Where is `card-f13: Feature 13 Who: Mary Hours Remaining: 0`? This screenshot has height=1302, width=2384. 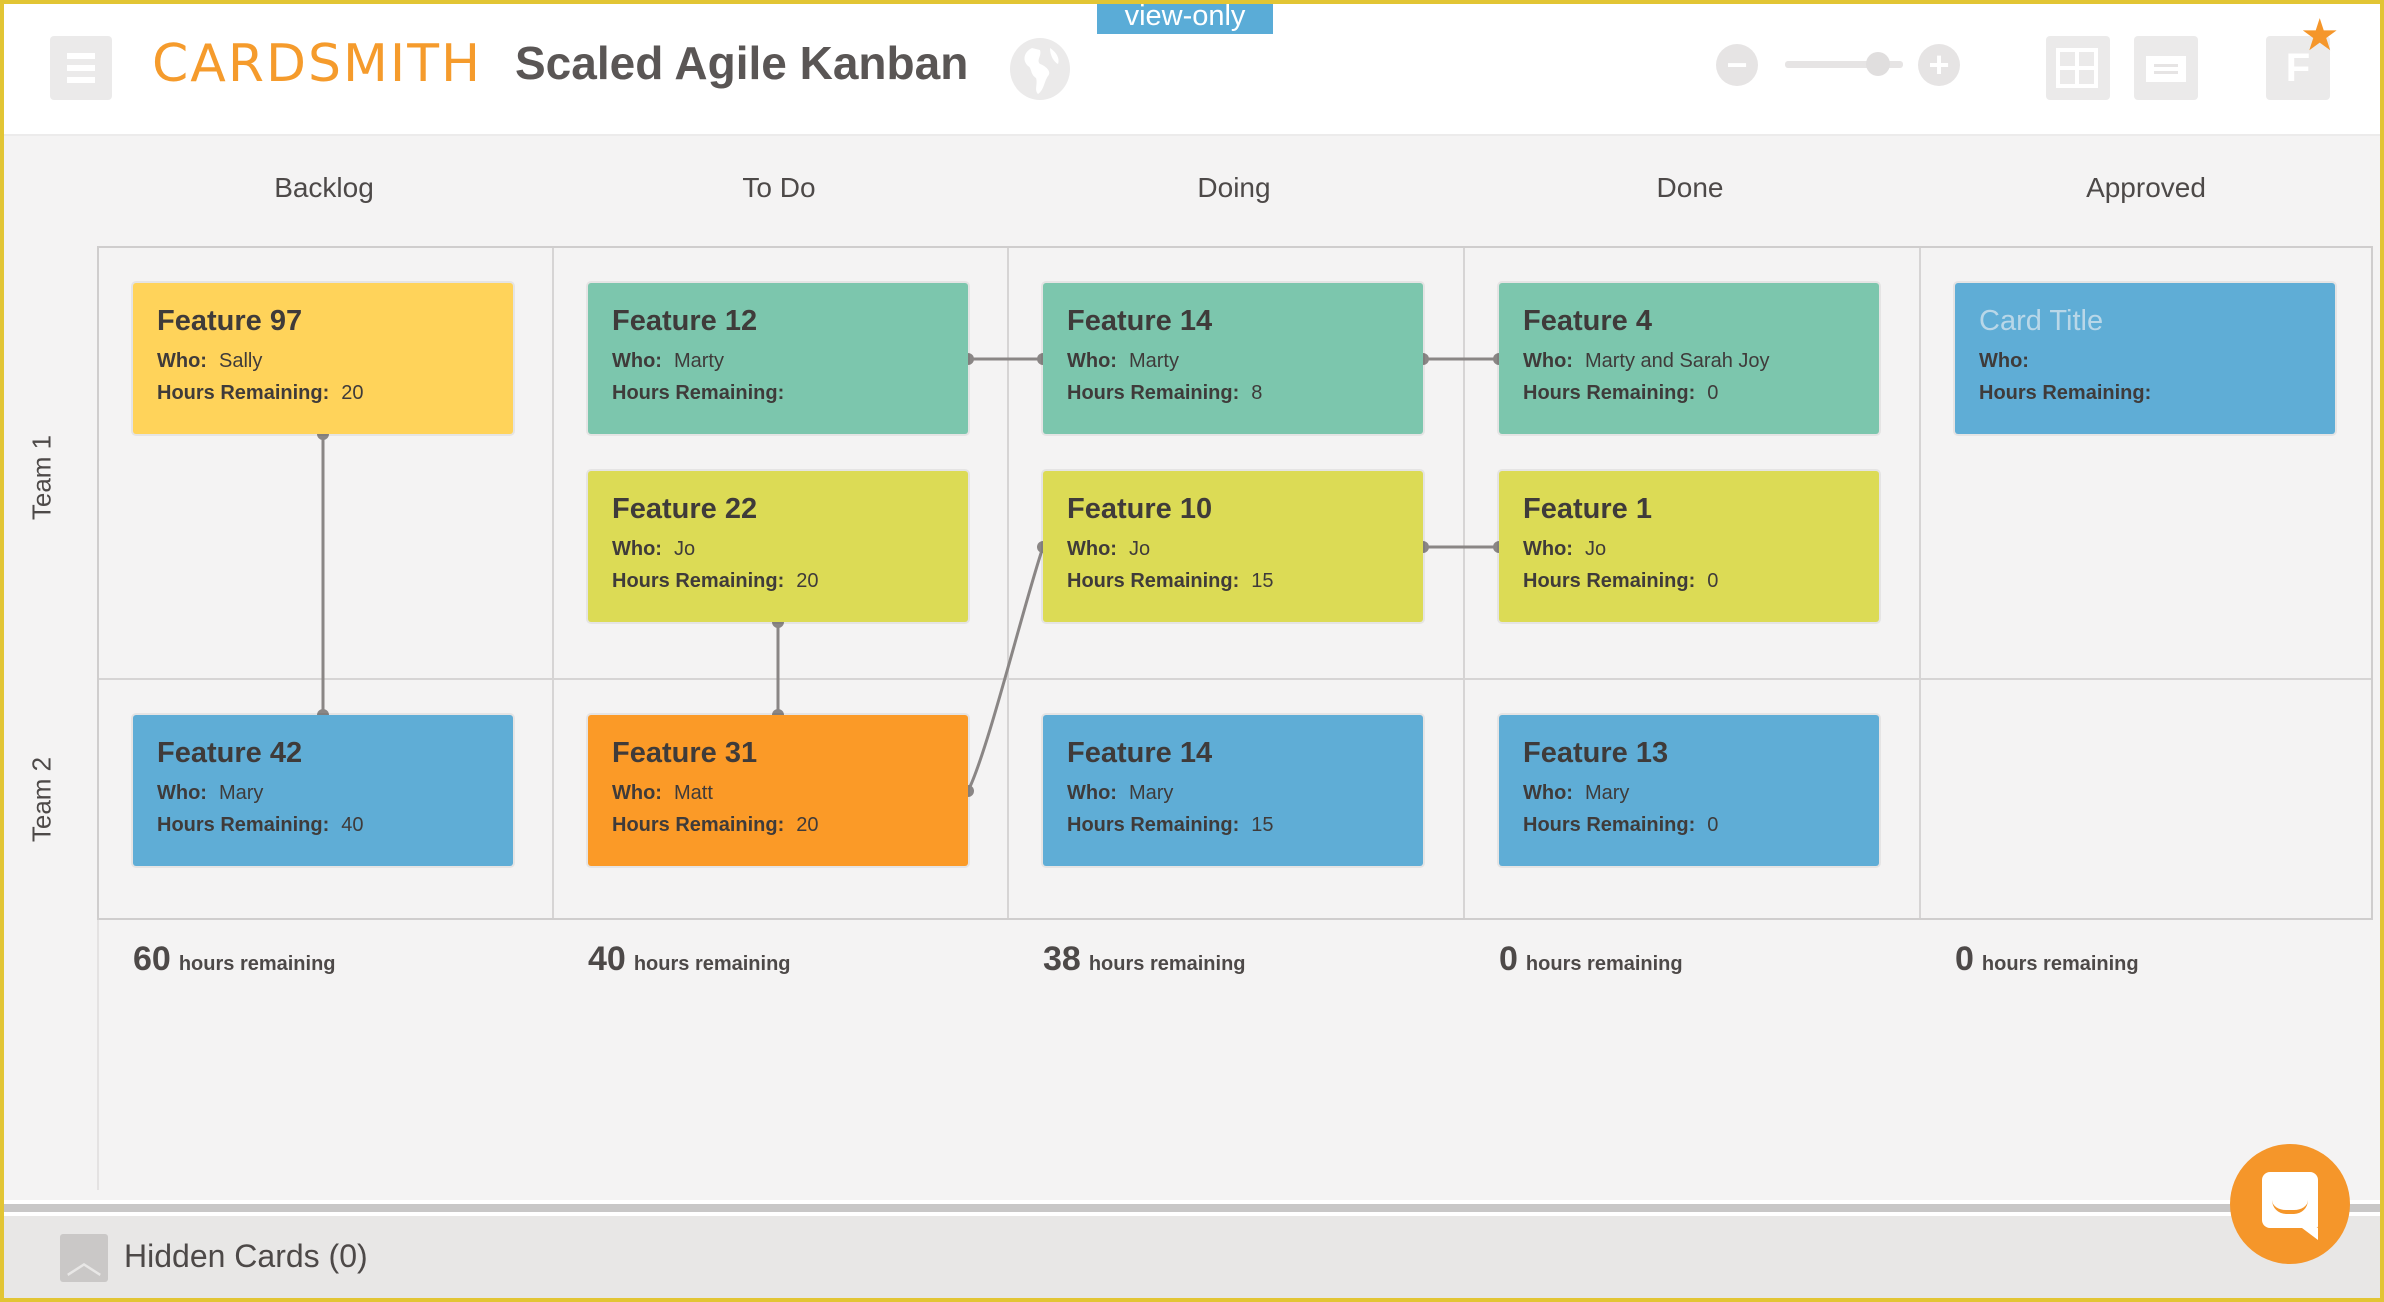 card-f13: Feature 13 Who: Mary Hours Remaining: 0 is located at coordinates (1689, 790).